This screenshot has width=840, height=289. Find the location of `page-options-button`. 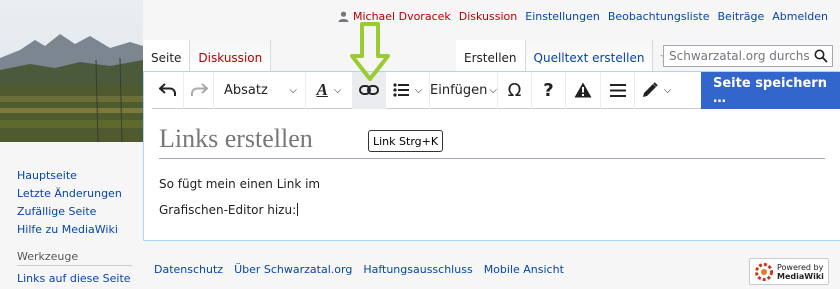

page-options-button is located at coordinates (618, 90).